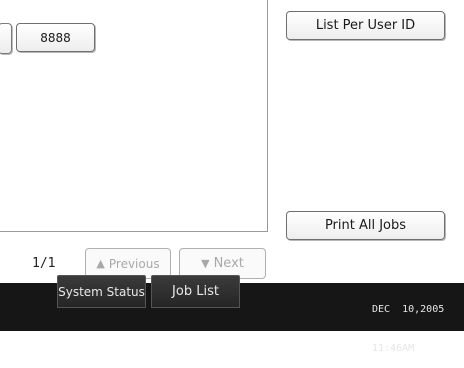 The image size is (464, 368). What do you see at coordinates (101, 291) in the screenshot?
I see `tab-system-status: System Status` at bounding box center [101, 291].